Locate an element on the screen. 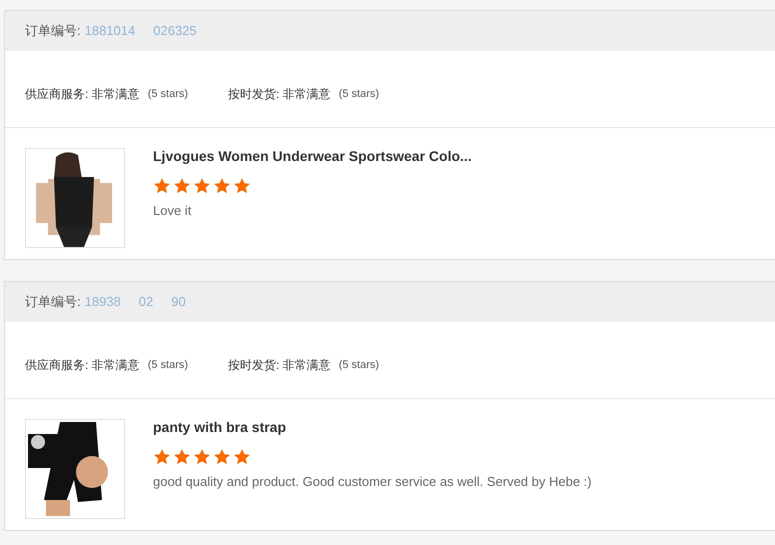 This screenshot has height=545, width=775. order-number: 02 is located at coordinates (146, 302).